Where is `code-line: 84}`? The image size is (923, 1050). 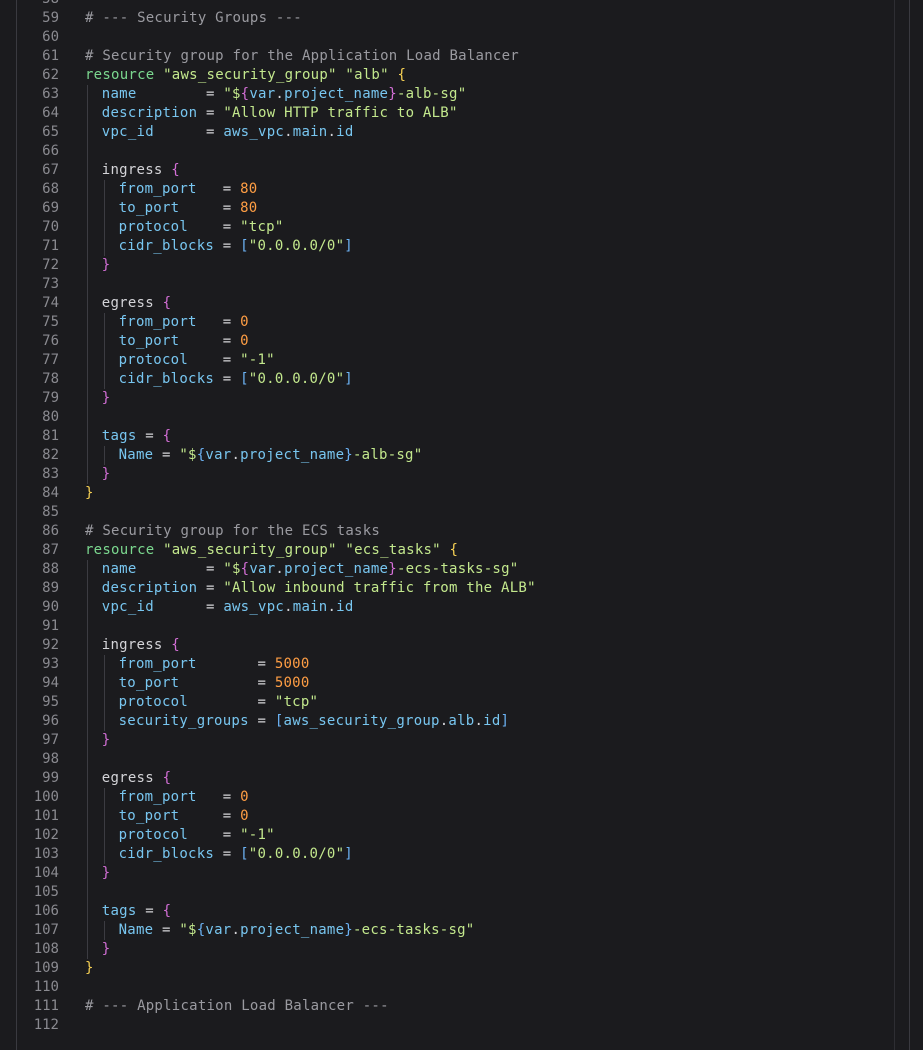
code-line: 84} is located at coordinates (463, 493).